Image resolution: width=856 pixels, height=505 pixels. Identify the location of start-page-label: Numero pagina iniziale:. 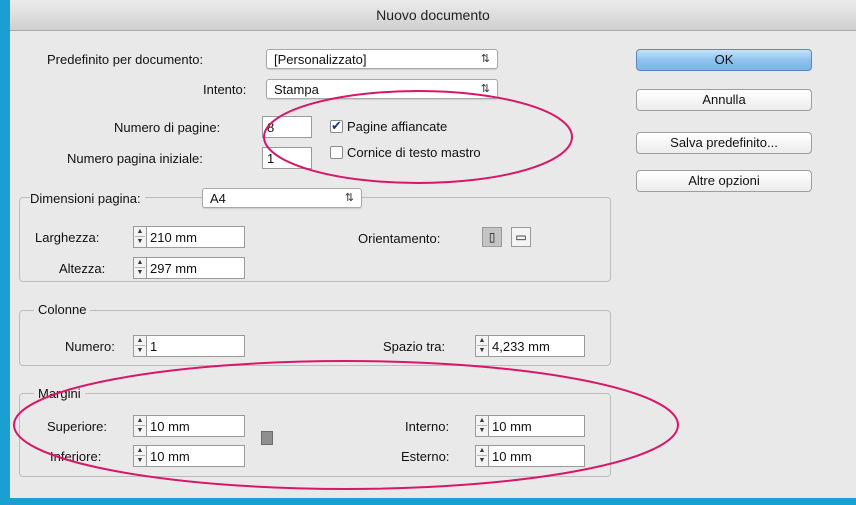
(135, 158).